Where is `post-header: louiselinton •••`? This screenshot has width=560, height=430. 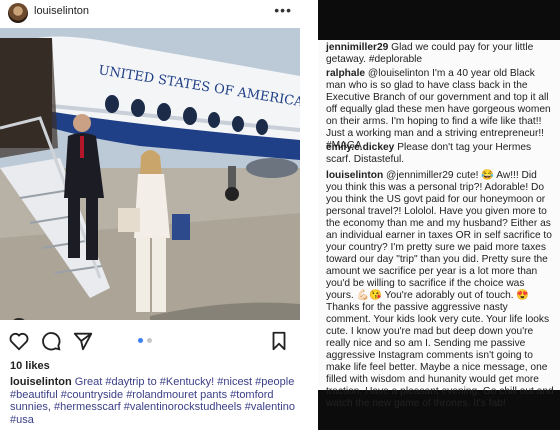 post-header: louiselinton ••• is located at coordinates (150, 13).